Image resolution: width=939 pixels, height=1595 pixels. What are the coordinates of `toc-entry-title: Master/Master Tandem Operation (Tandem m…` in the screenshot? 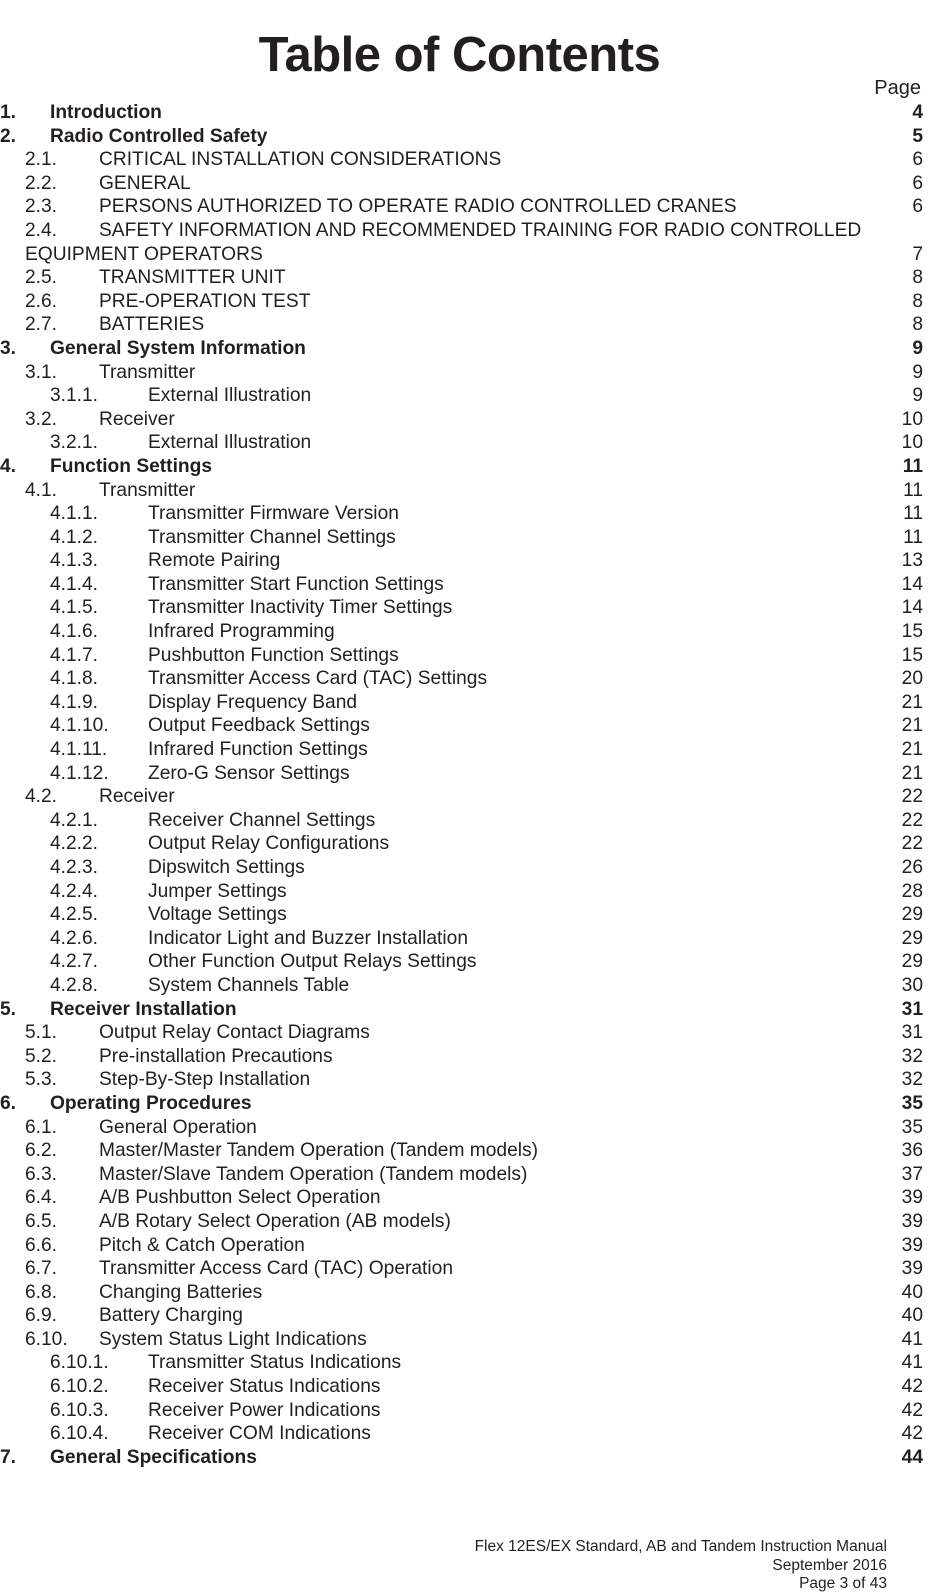 It's located at (318, 1151).